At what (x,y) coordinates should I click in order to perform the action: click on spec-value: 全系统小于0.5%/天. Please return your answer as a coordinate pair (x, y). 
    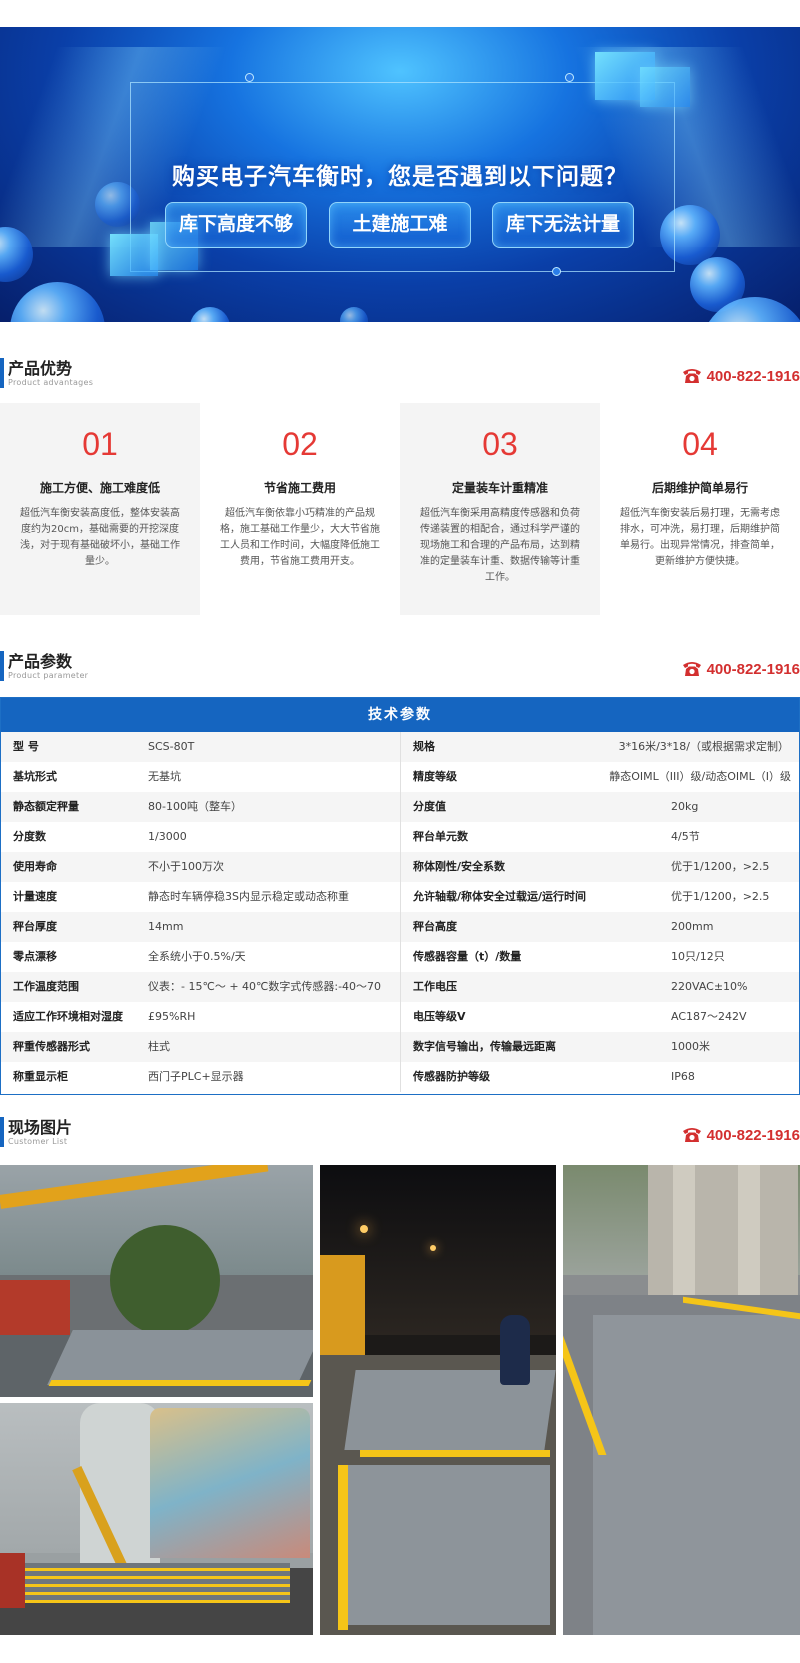
    Looking at the image, I should click on (268, 957).